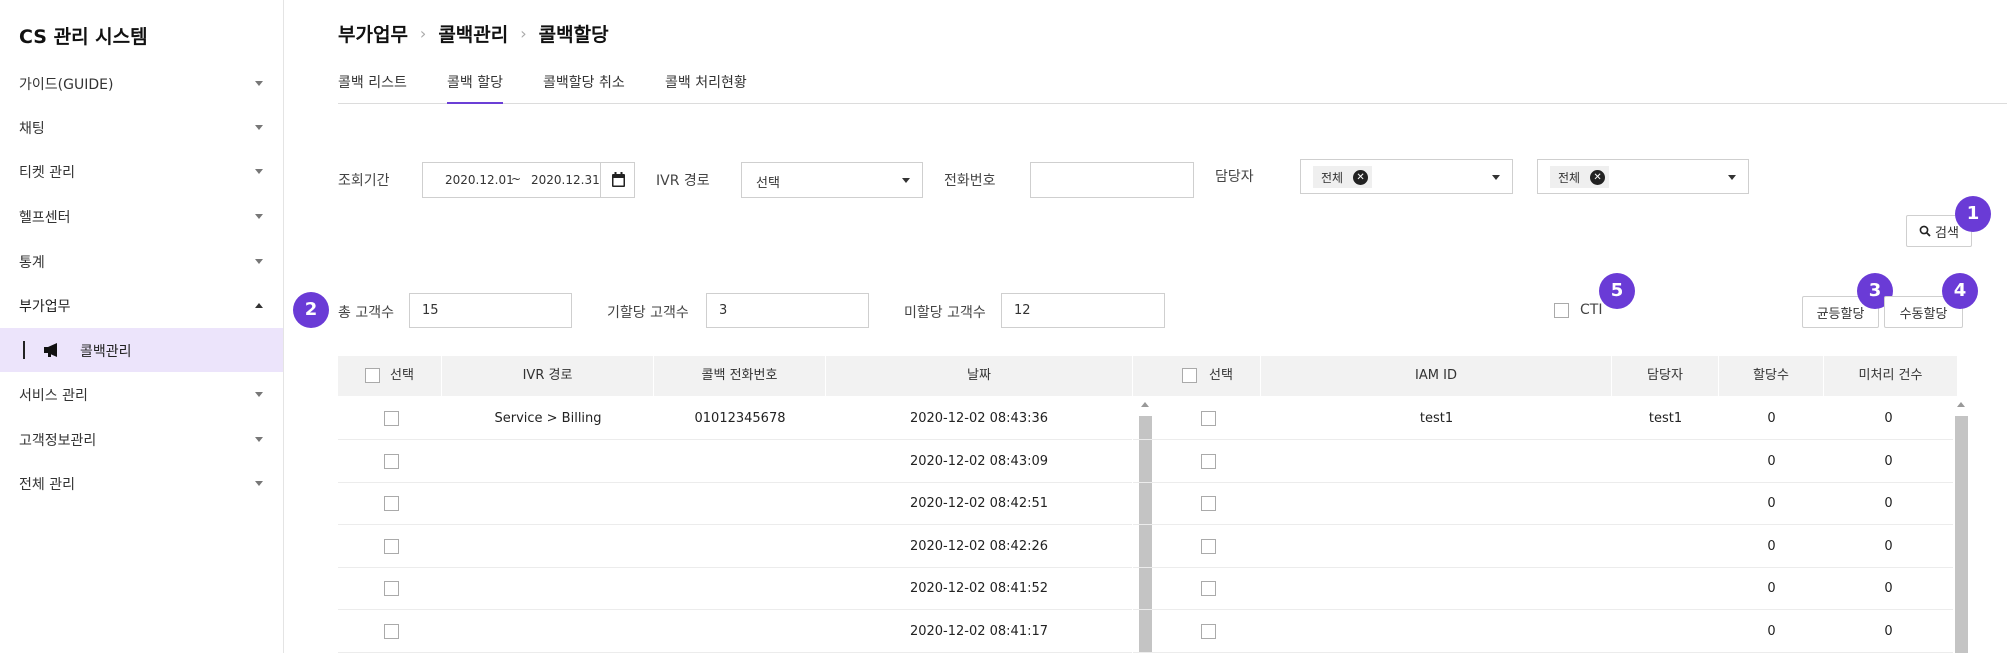 The width and height of the screenshot is (2007, 653). I want to click on agent-chip: 전체 ✕, so click(1580, 177).